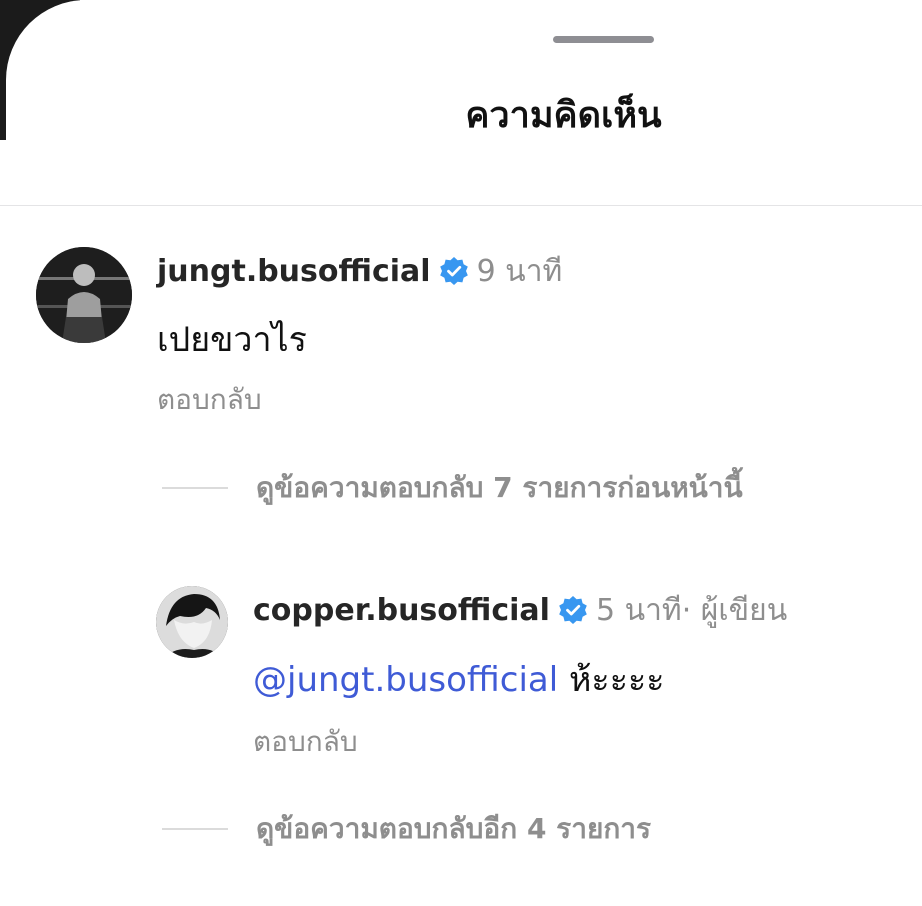 This screenshot has width=922, height=906. I want to click on reply-text: @jungt.busofficial ห้ะะะะ, so click(458, 679).